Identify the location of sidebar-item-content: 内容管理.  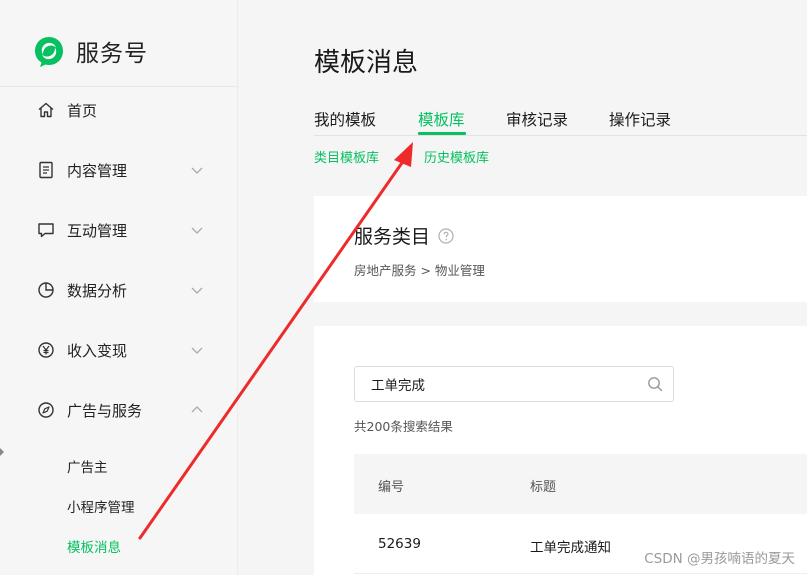
(119, 170).